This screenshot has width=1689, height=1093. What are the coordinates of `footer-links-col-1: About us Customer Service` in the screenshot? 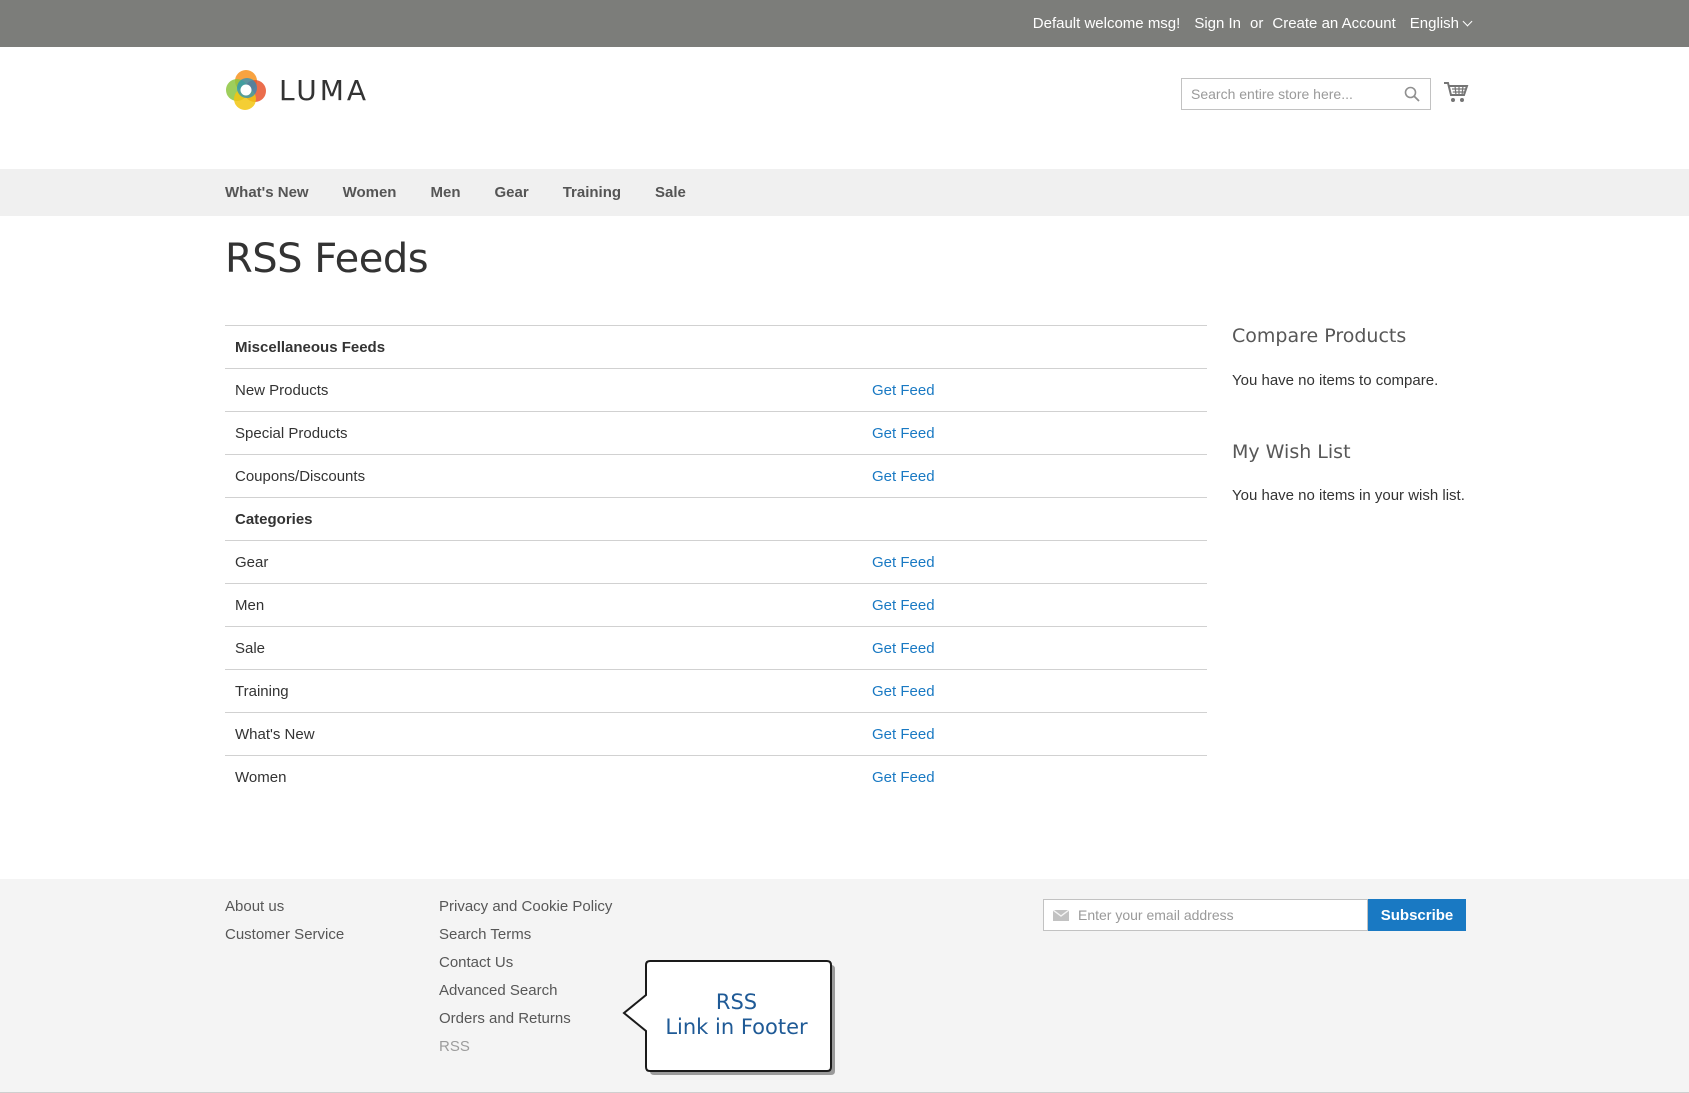 It's located at (284, 925).